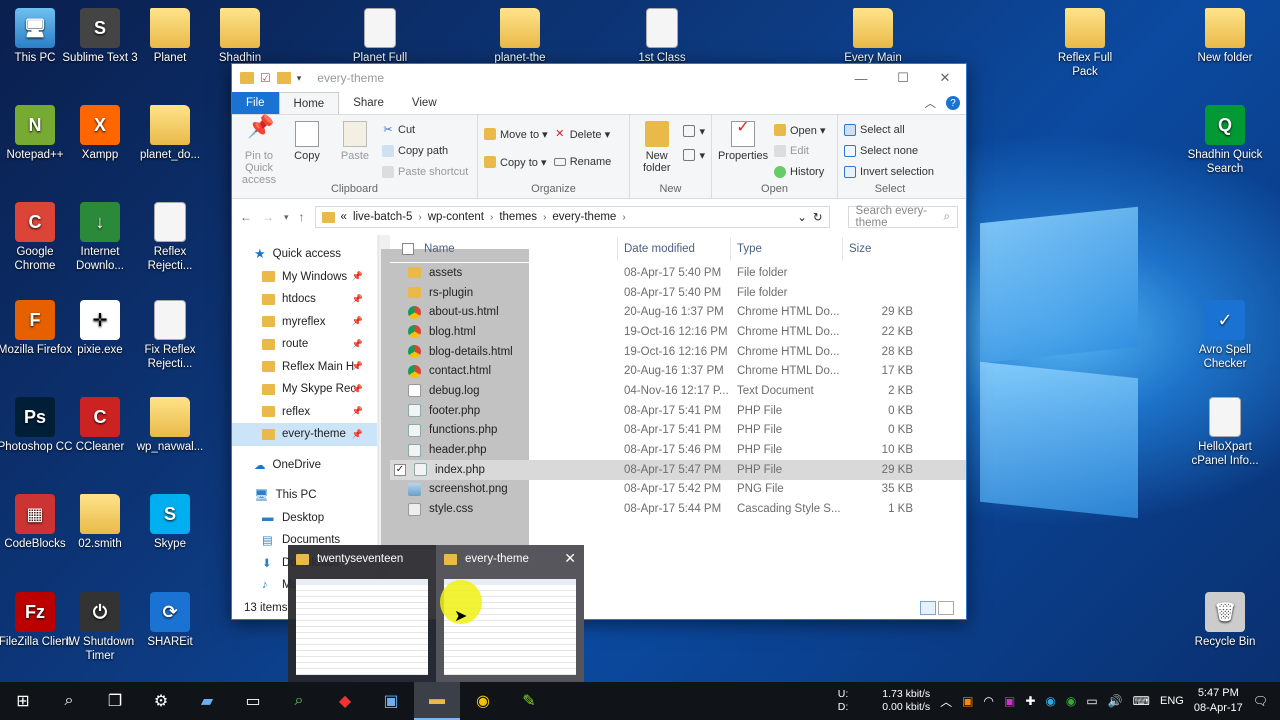 This screenshot has width=1280, height=720. I want to click on clock: 5:47 PM 08-Apr-17, so click(1218, 701).